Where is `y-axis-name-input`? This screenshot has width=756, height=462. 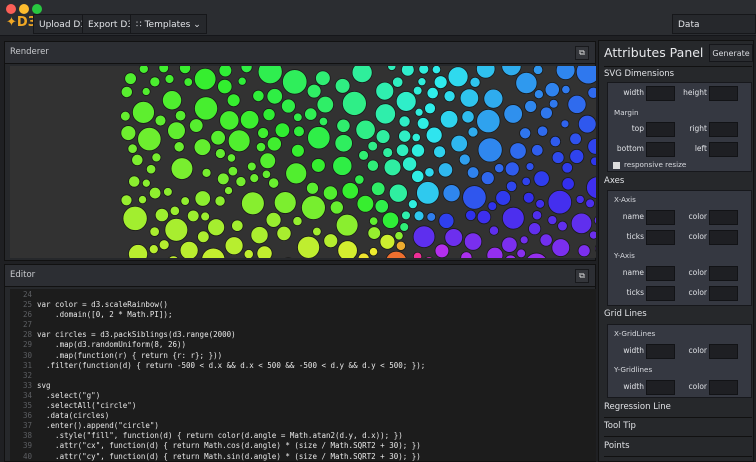 y-axis-name-input is located at coordinates (660, 273).